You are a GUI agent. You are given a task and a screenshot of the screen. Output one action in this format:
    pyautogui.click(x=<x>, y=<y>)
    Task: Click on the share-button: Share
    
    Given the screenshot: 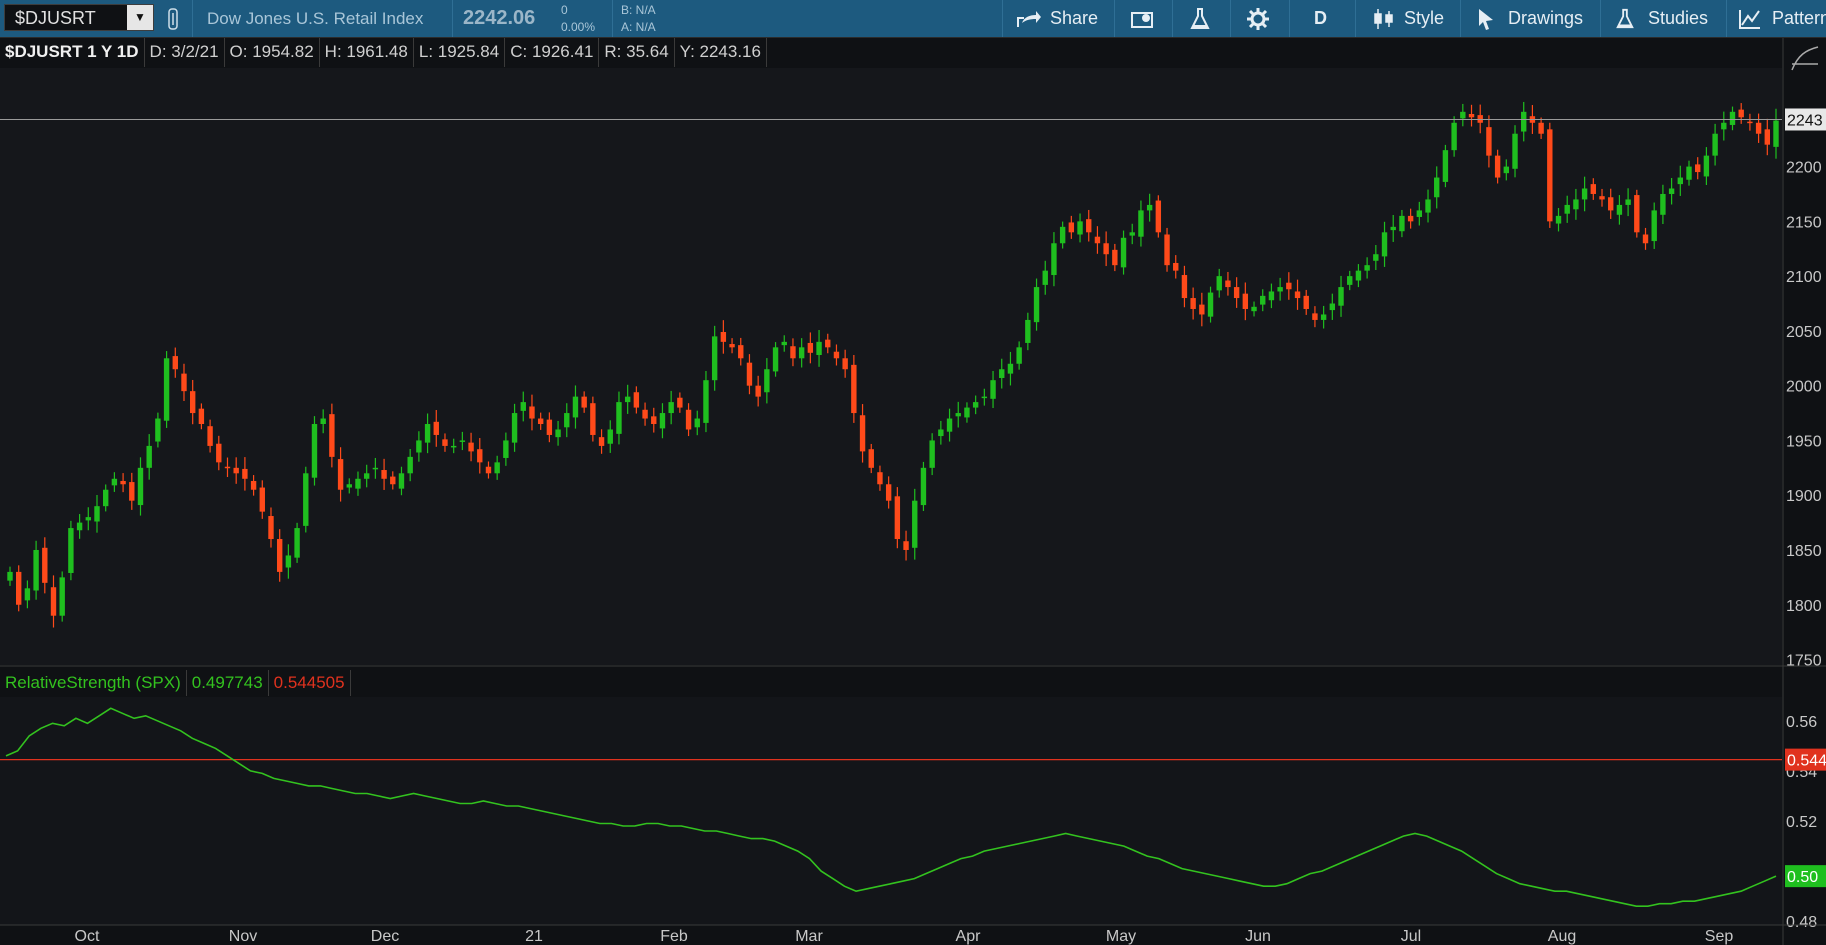 What is the action you would take?
    pyautogui.click(x=1057, y=18)
    